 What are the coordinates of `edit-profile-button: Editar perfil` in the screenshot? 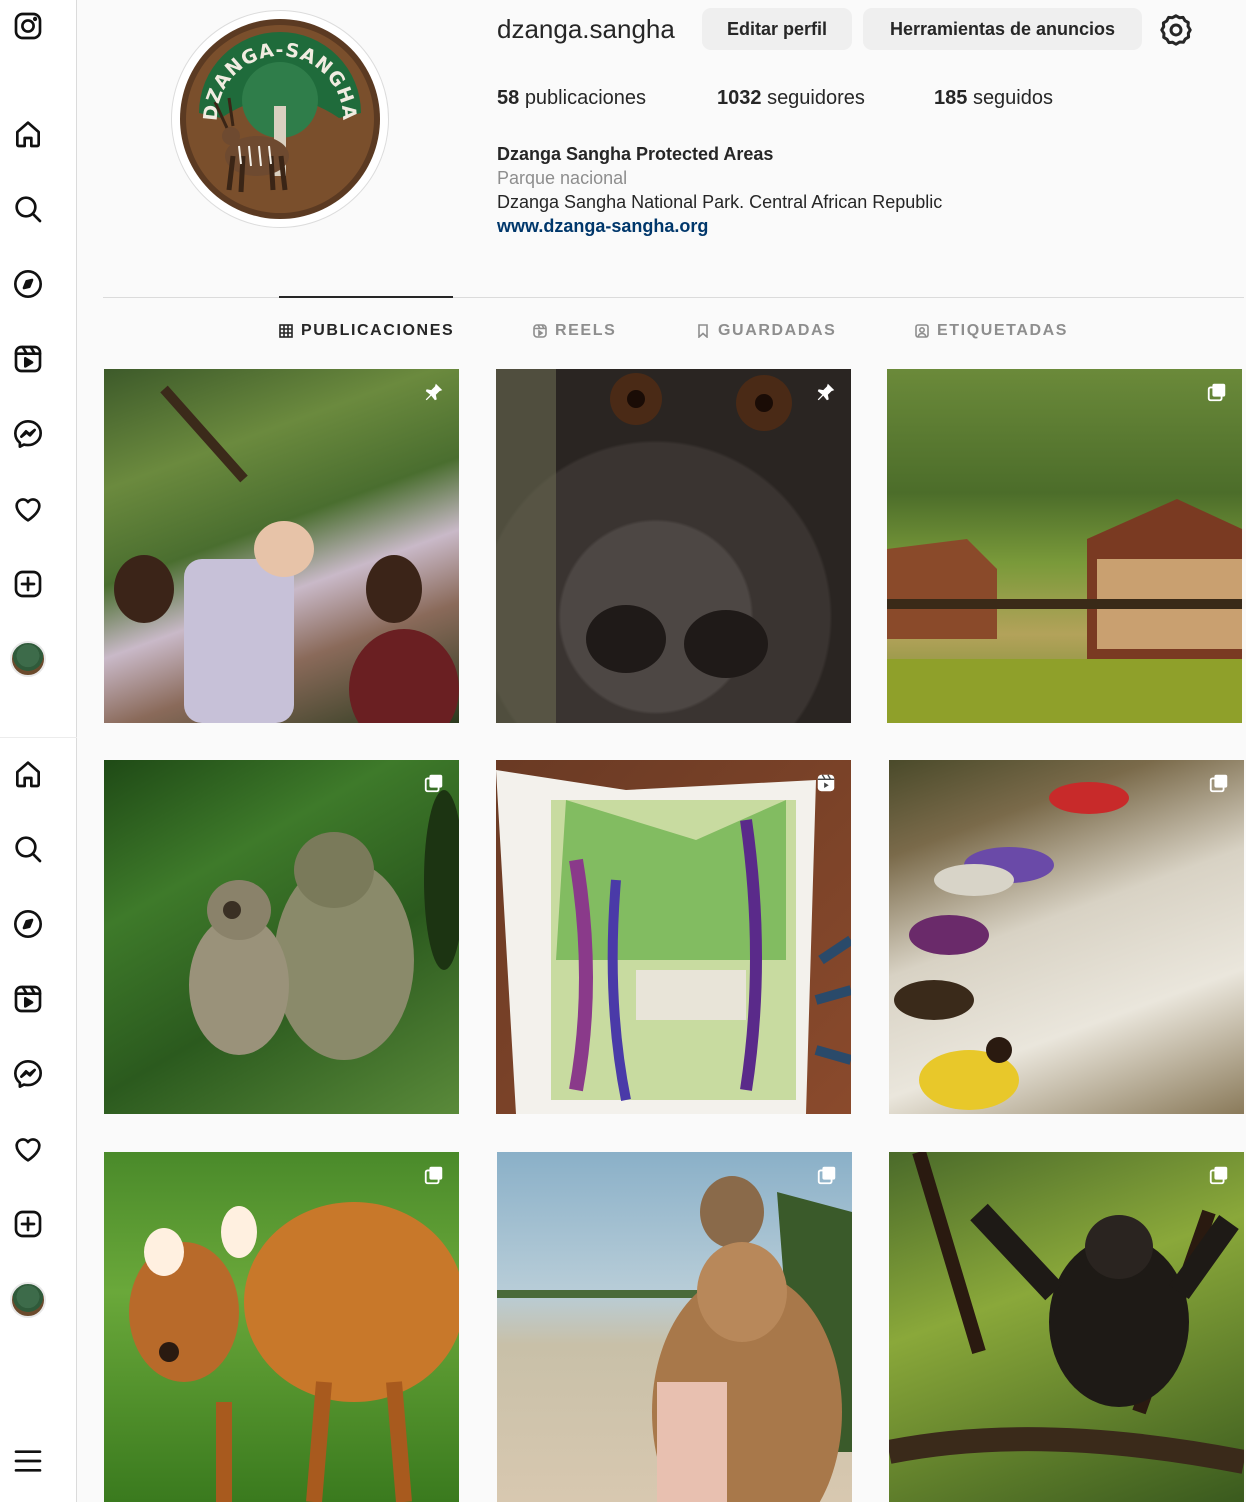 It's located at (777, 29).